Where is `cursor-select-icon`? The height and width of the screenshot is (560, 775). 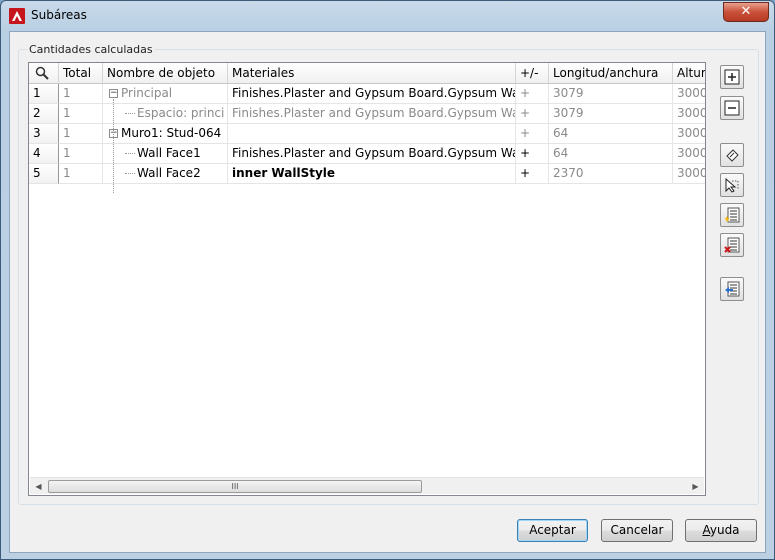 cursor-select-icon is located at coordinates (732, 185).